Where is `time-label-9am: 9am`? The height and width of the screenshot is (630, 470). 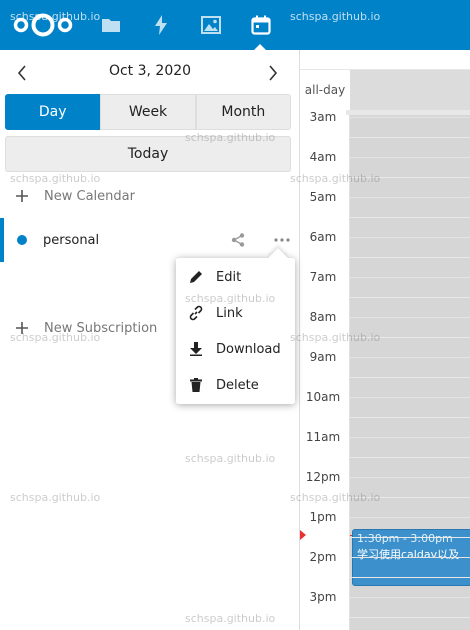 time-label-9am: 9am is located at coordinates (323, 357).